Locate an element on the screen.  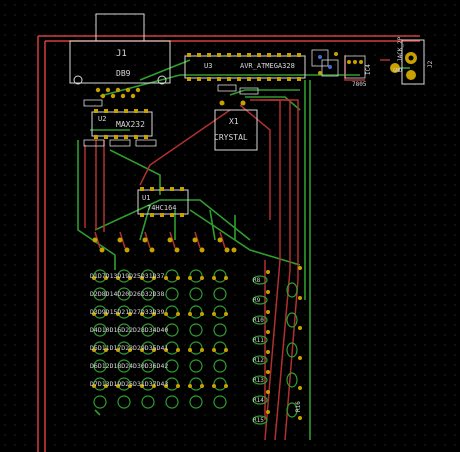
u3-value-label: AVR_ATMEGA328 is located at coordinates (267, 66).